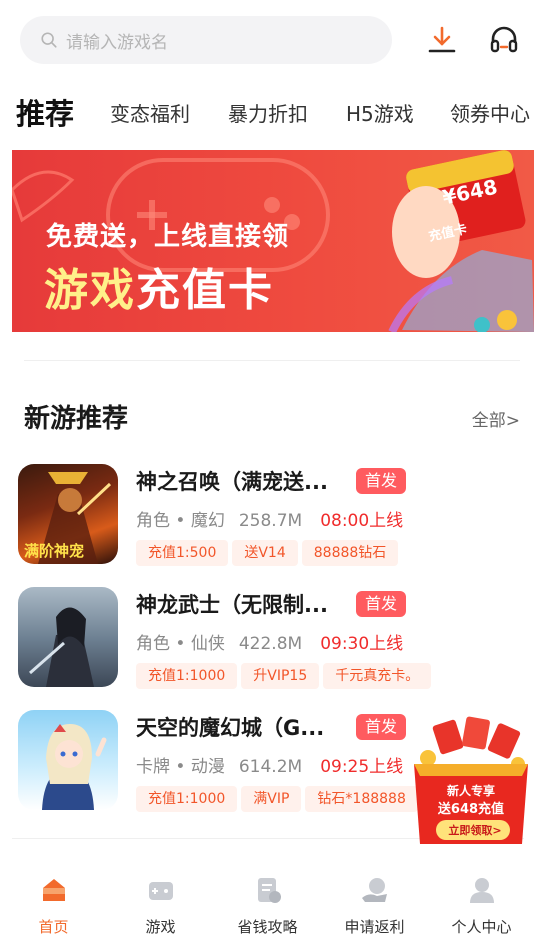 The height and width of the screenshot is (941, 536). I want to click on nav-label: 游戏, so click(160, 927).